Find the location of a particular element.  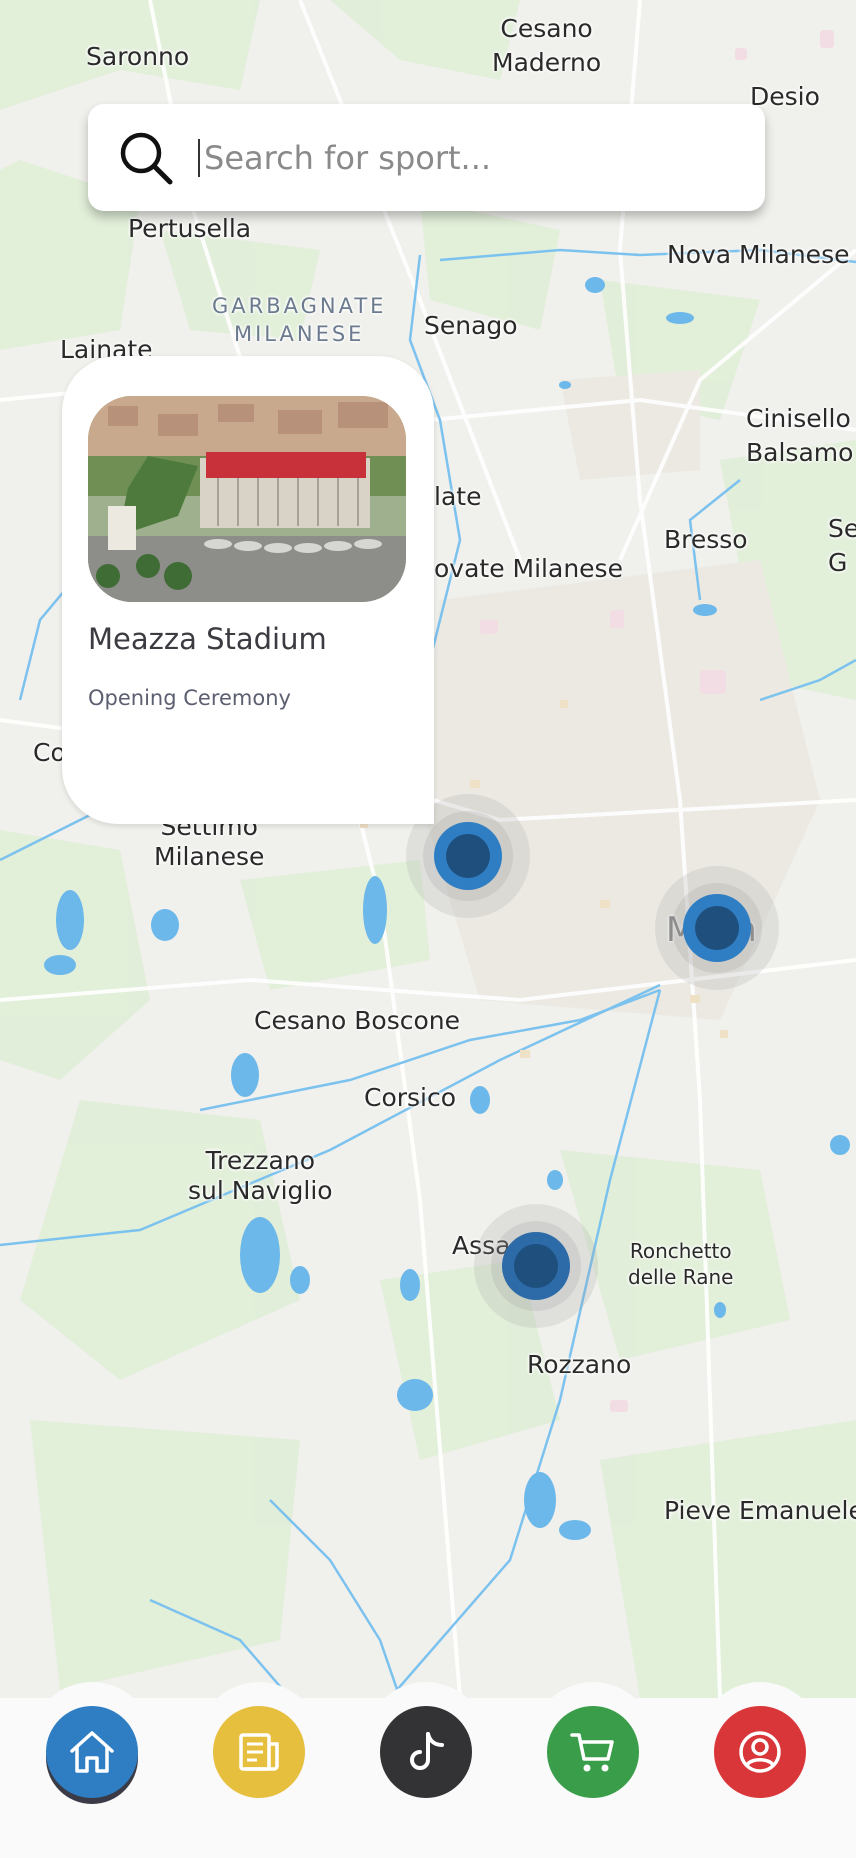

stadium-image is located at coordinates (247, 499).